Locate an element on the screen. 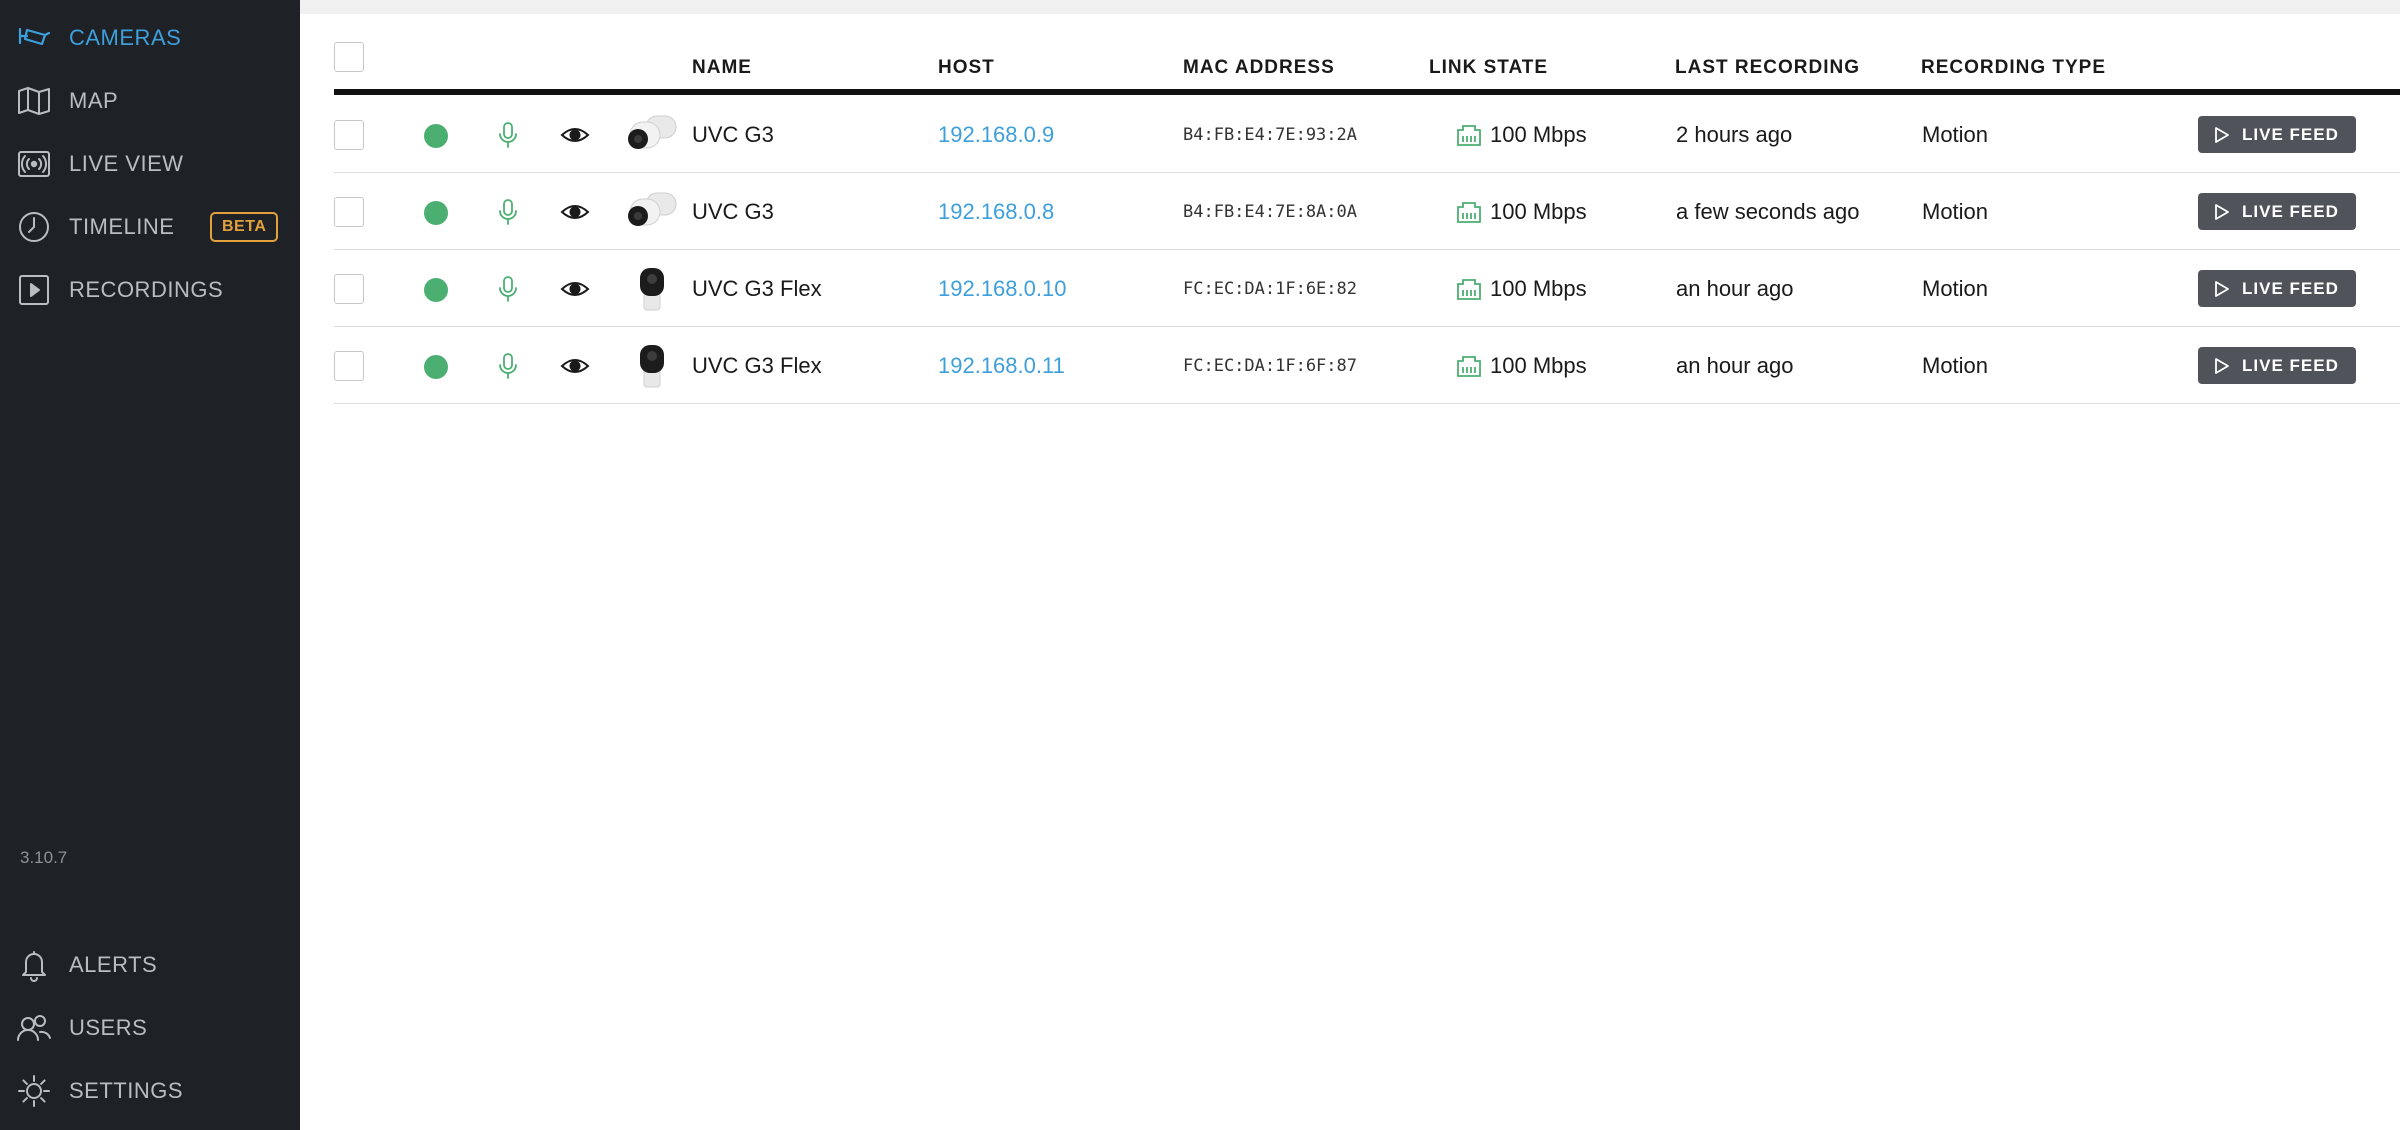 This screenshot has width=2400, height=1130. top-bar is located at coordinates (1350, 7).